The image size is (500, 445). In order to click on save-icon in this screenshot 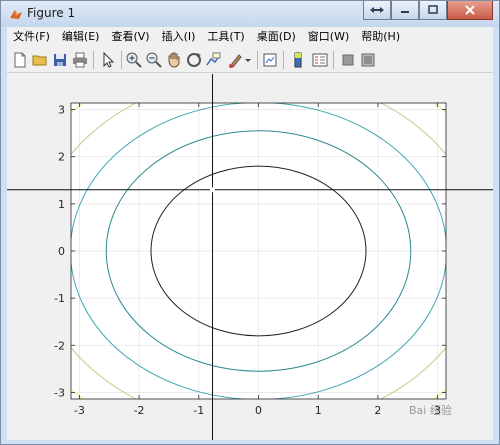, I will do `click(60, 60)`.